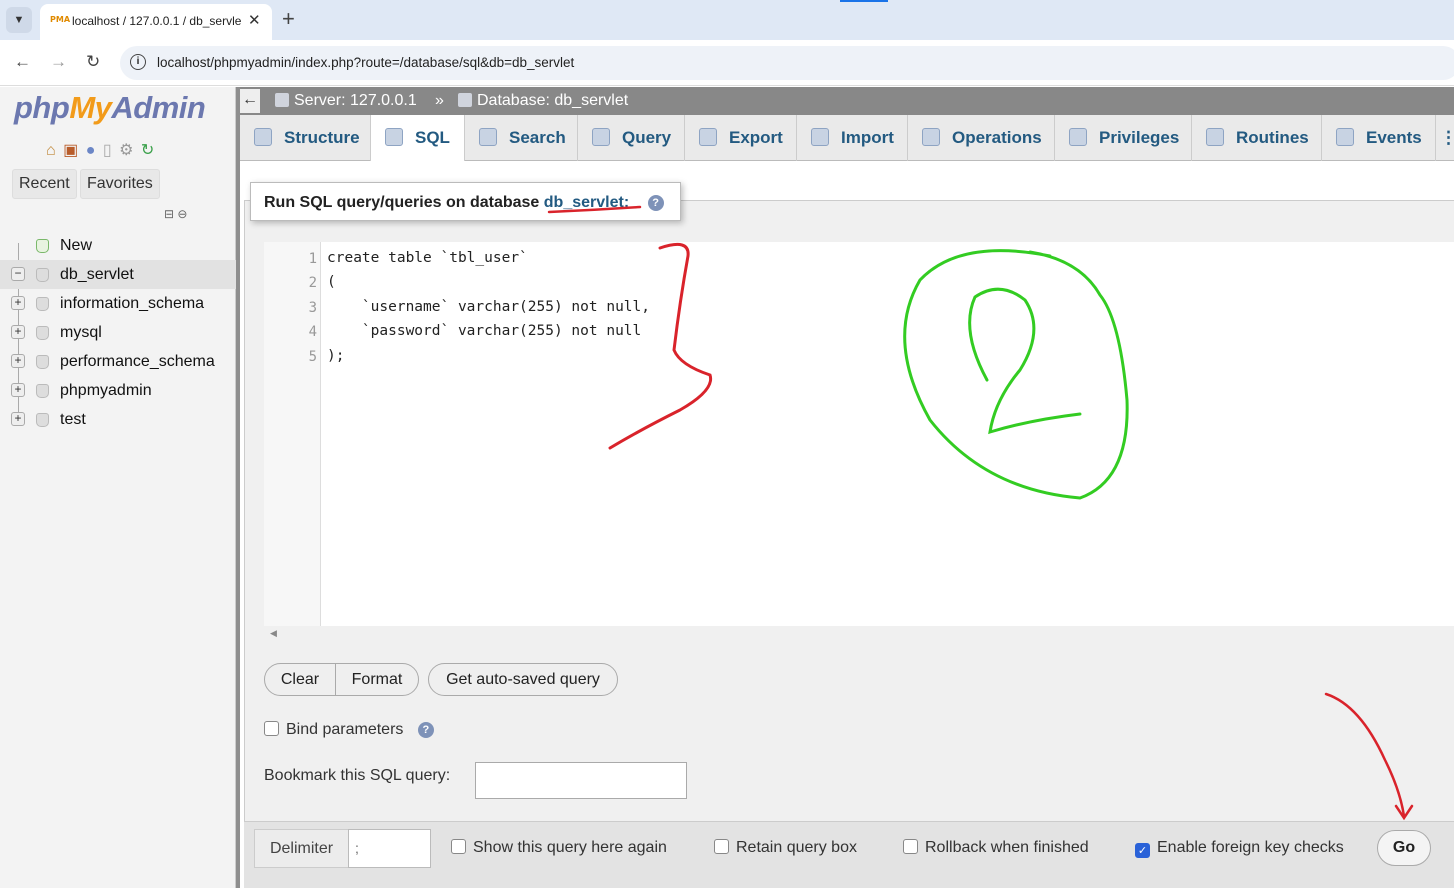 Image resolution: width=1454 pixels, height=888 pixels. I want to click on clock-icon, so click(1345, 137).